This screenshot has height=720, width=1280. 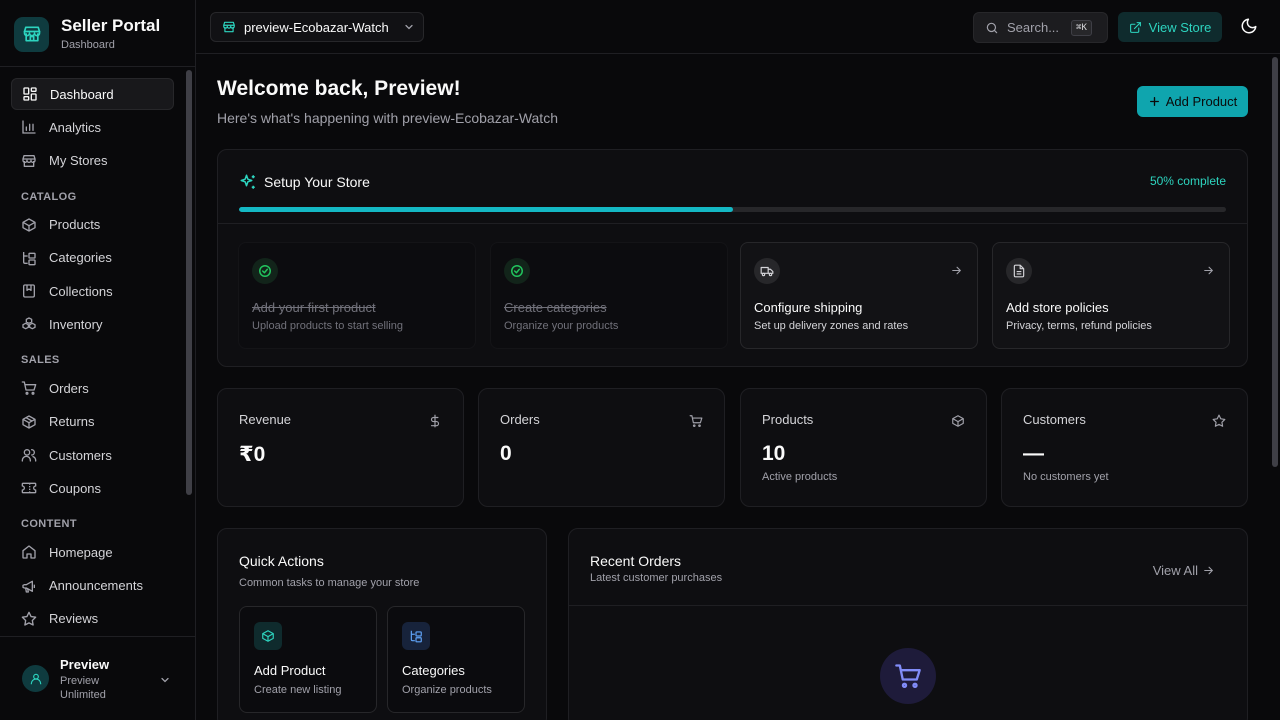 What do you see at coordinates (88, 45) in the screenshot?
I see `brand-subtitle: Dashboard` at bounding box center [88, 45].